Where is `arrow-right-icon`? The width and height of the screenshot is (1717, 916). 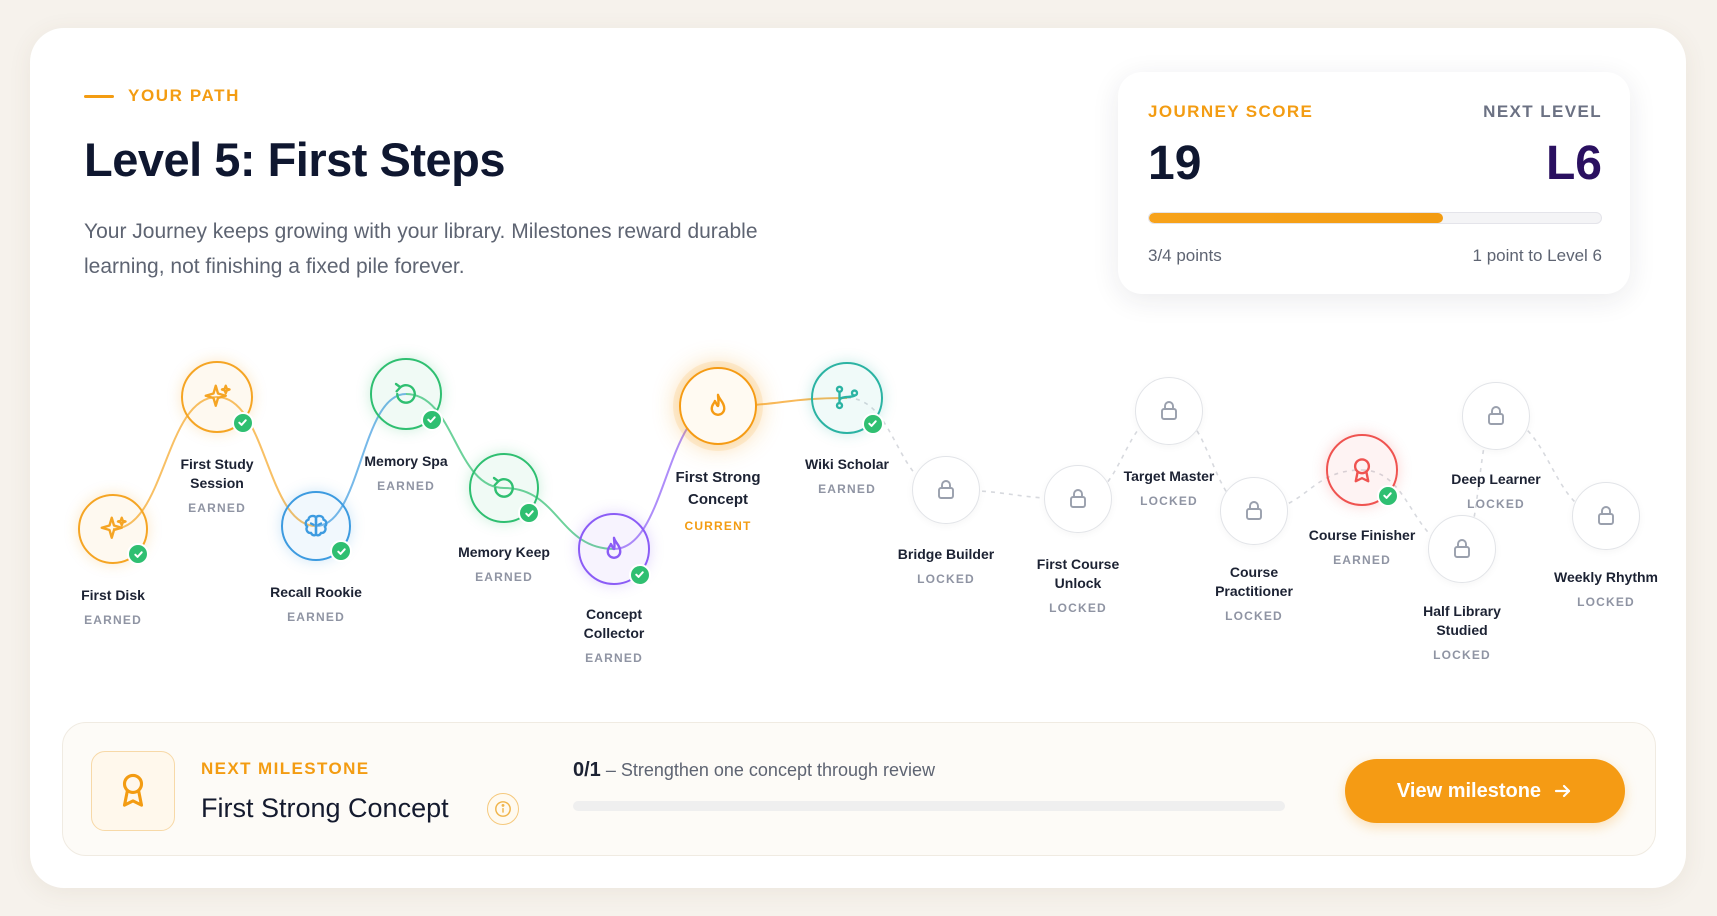
arrow-right-icon is located at coordinates (1562, 791).